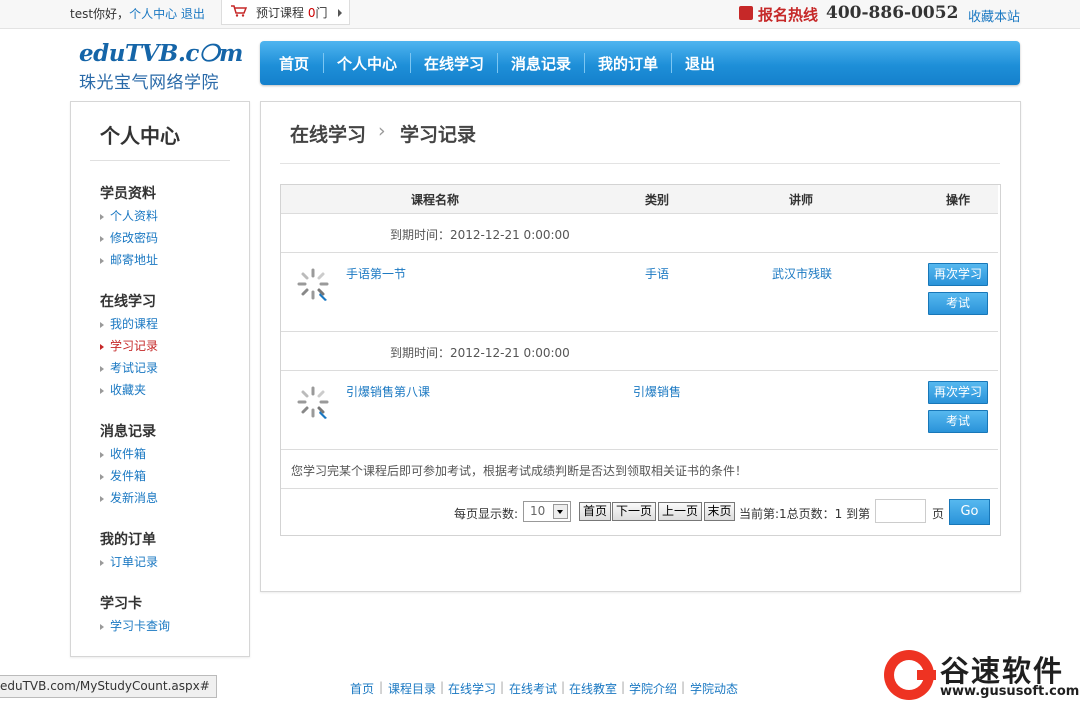  I want to click on per-page-value: 10, so click(538, 511).